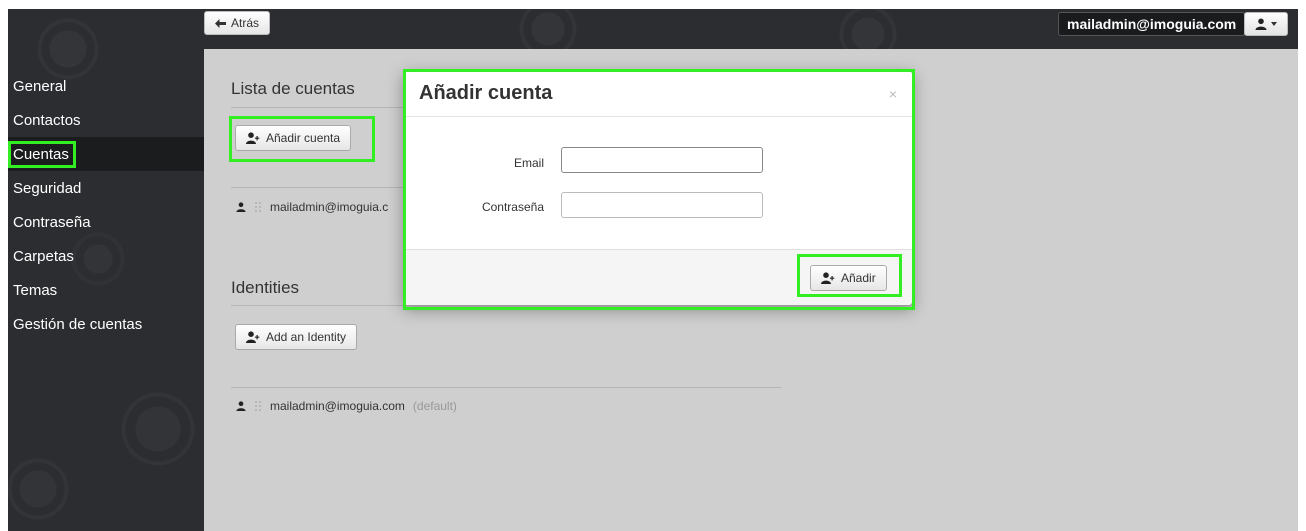 This screenshot has width=1306, height=531. I want to click on accounts-list-divider, so click(331, 187).